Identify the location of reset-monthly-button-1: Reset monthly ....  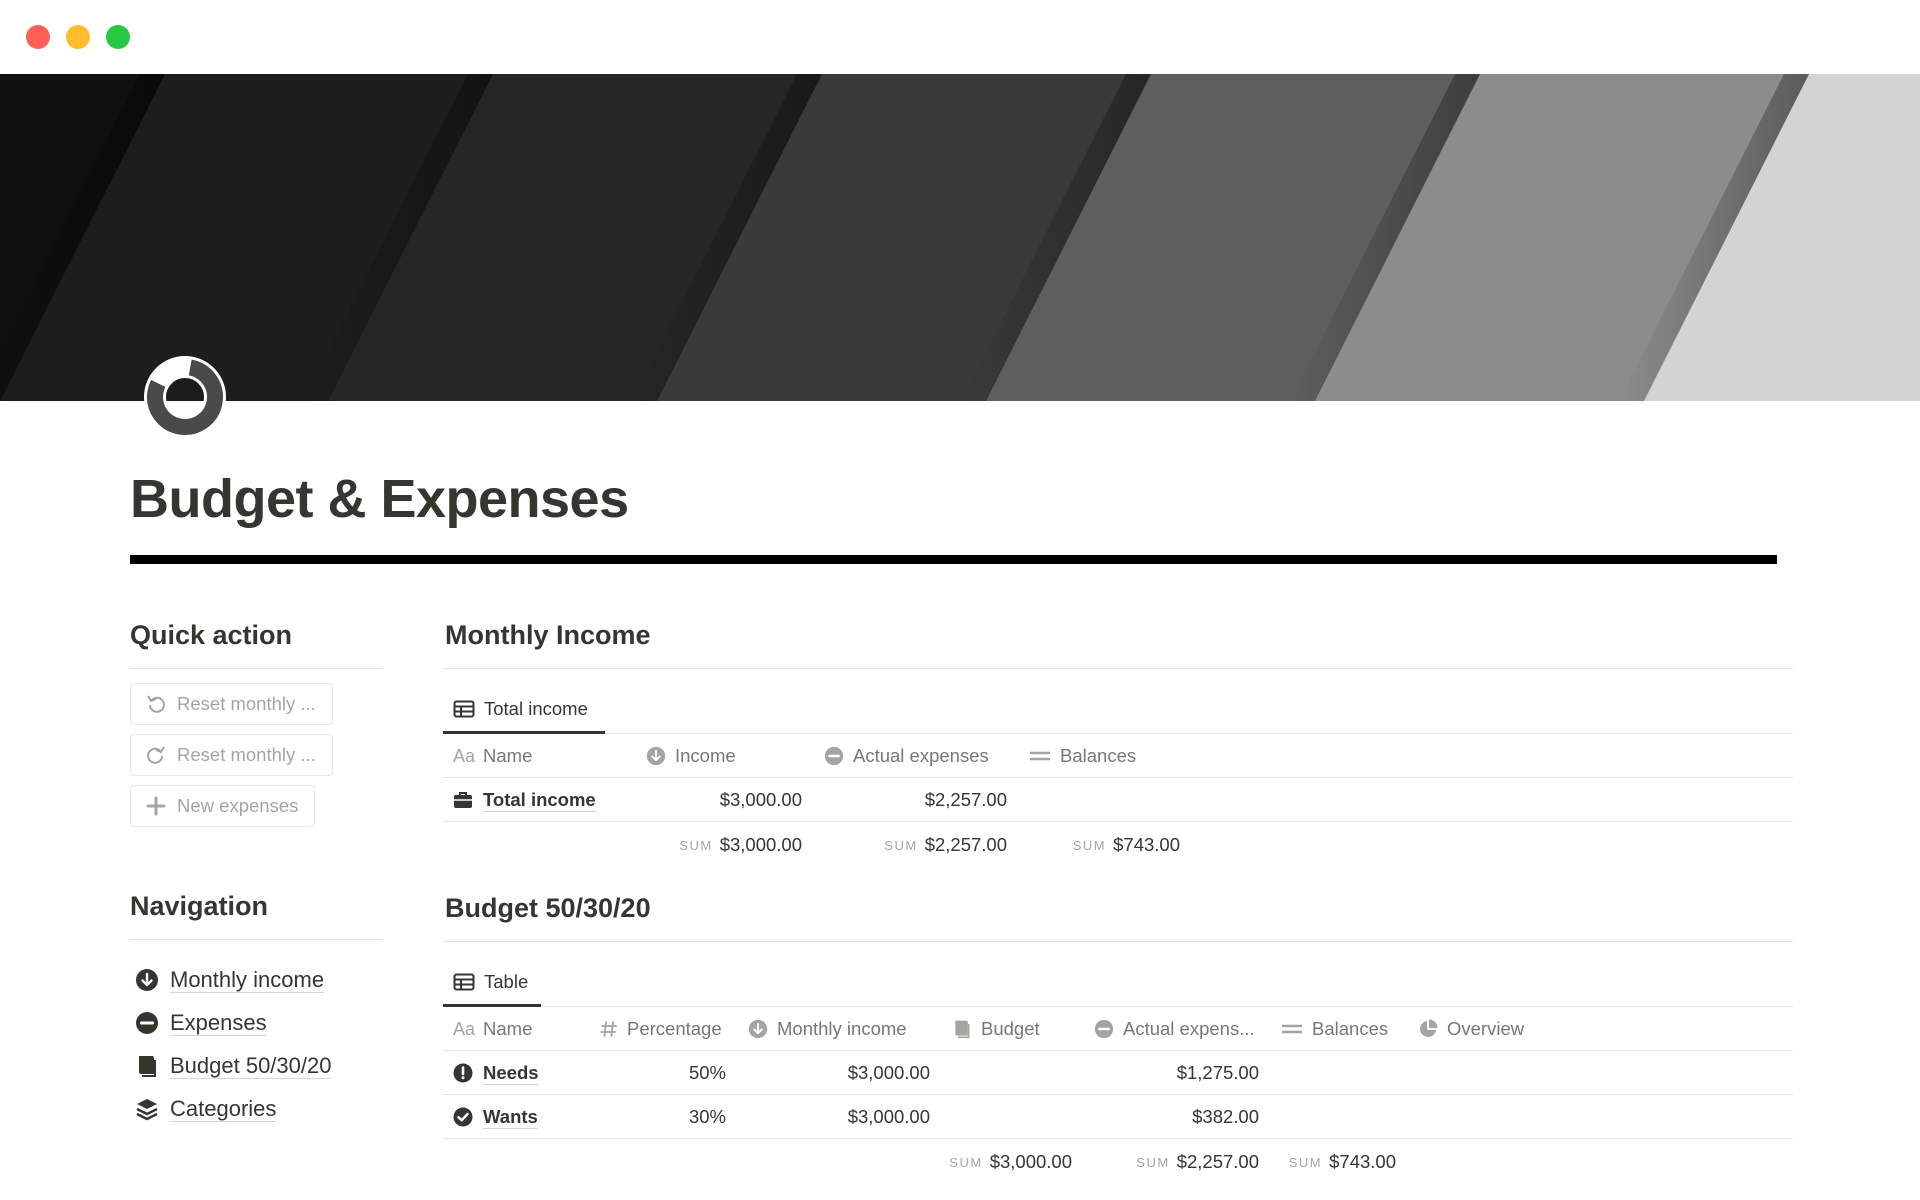
(231, 704).